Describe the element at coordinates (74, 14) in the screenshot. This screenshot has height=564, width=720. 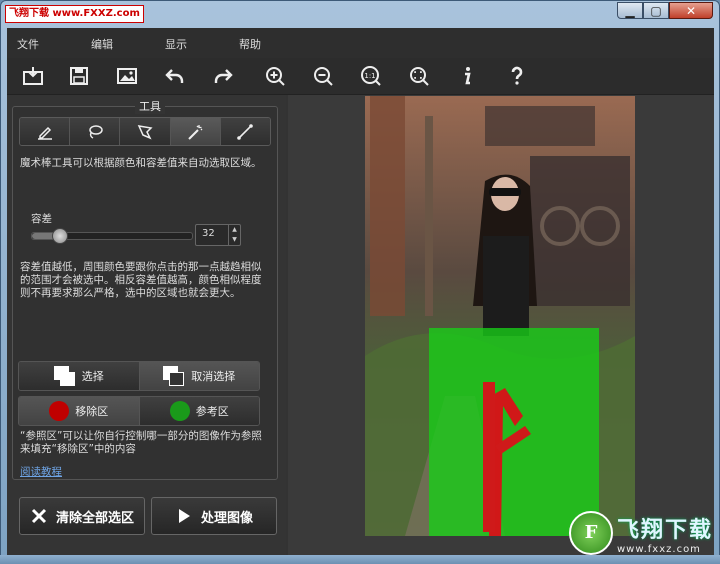
I see `site-logo: 飞翔下载 www.FXXZ.com` at that location.